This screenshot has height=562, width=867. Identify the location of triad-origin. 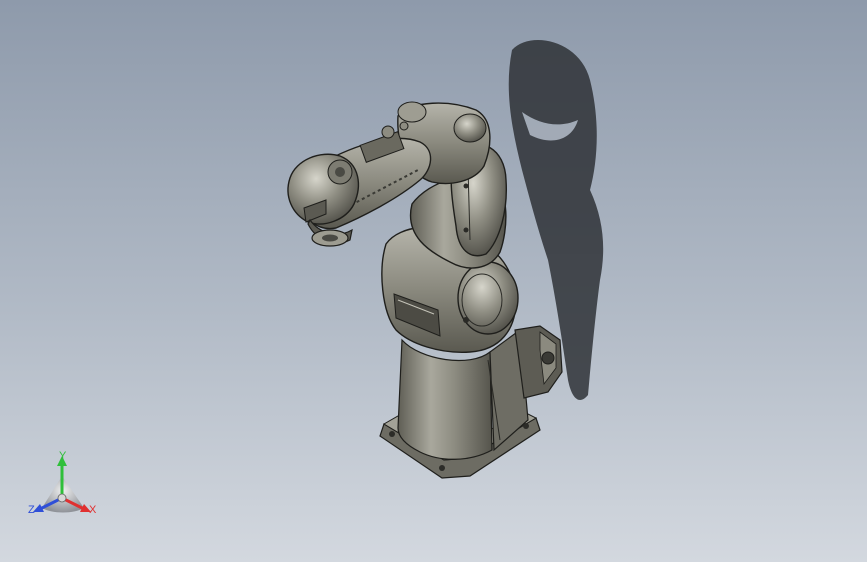
(62, 498).